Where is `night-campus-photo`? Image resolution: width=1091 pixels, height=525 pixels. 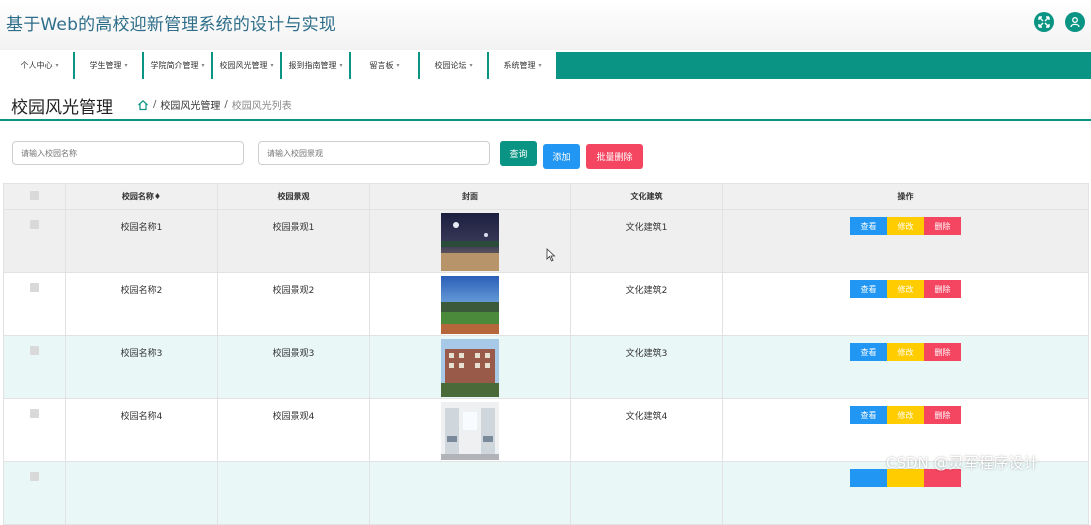
night-campus-photo is located at coordinates (470, 242).